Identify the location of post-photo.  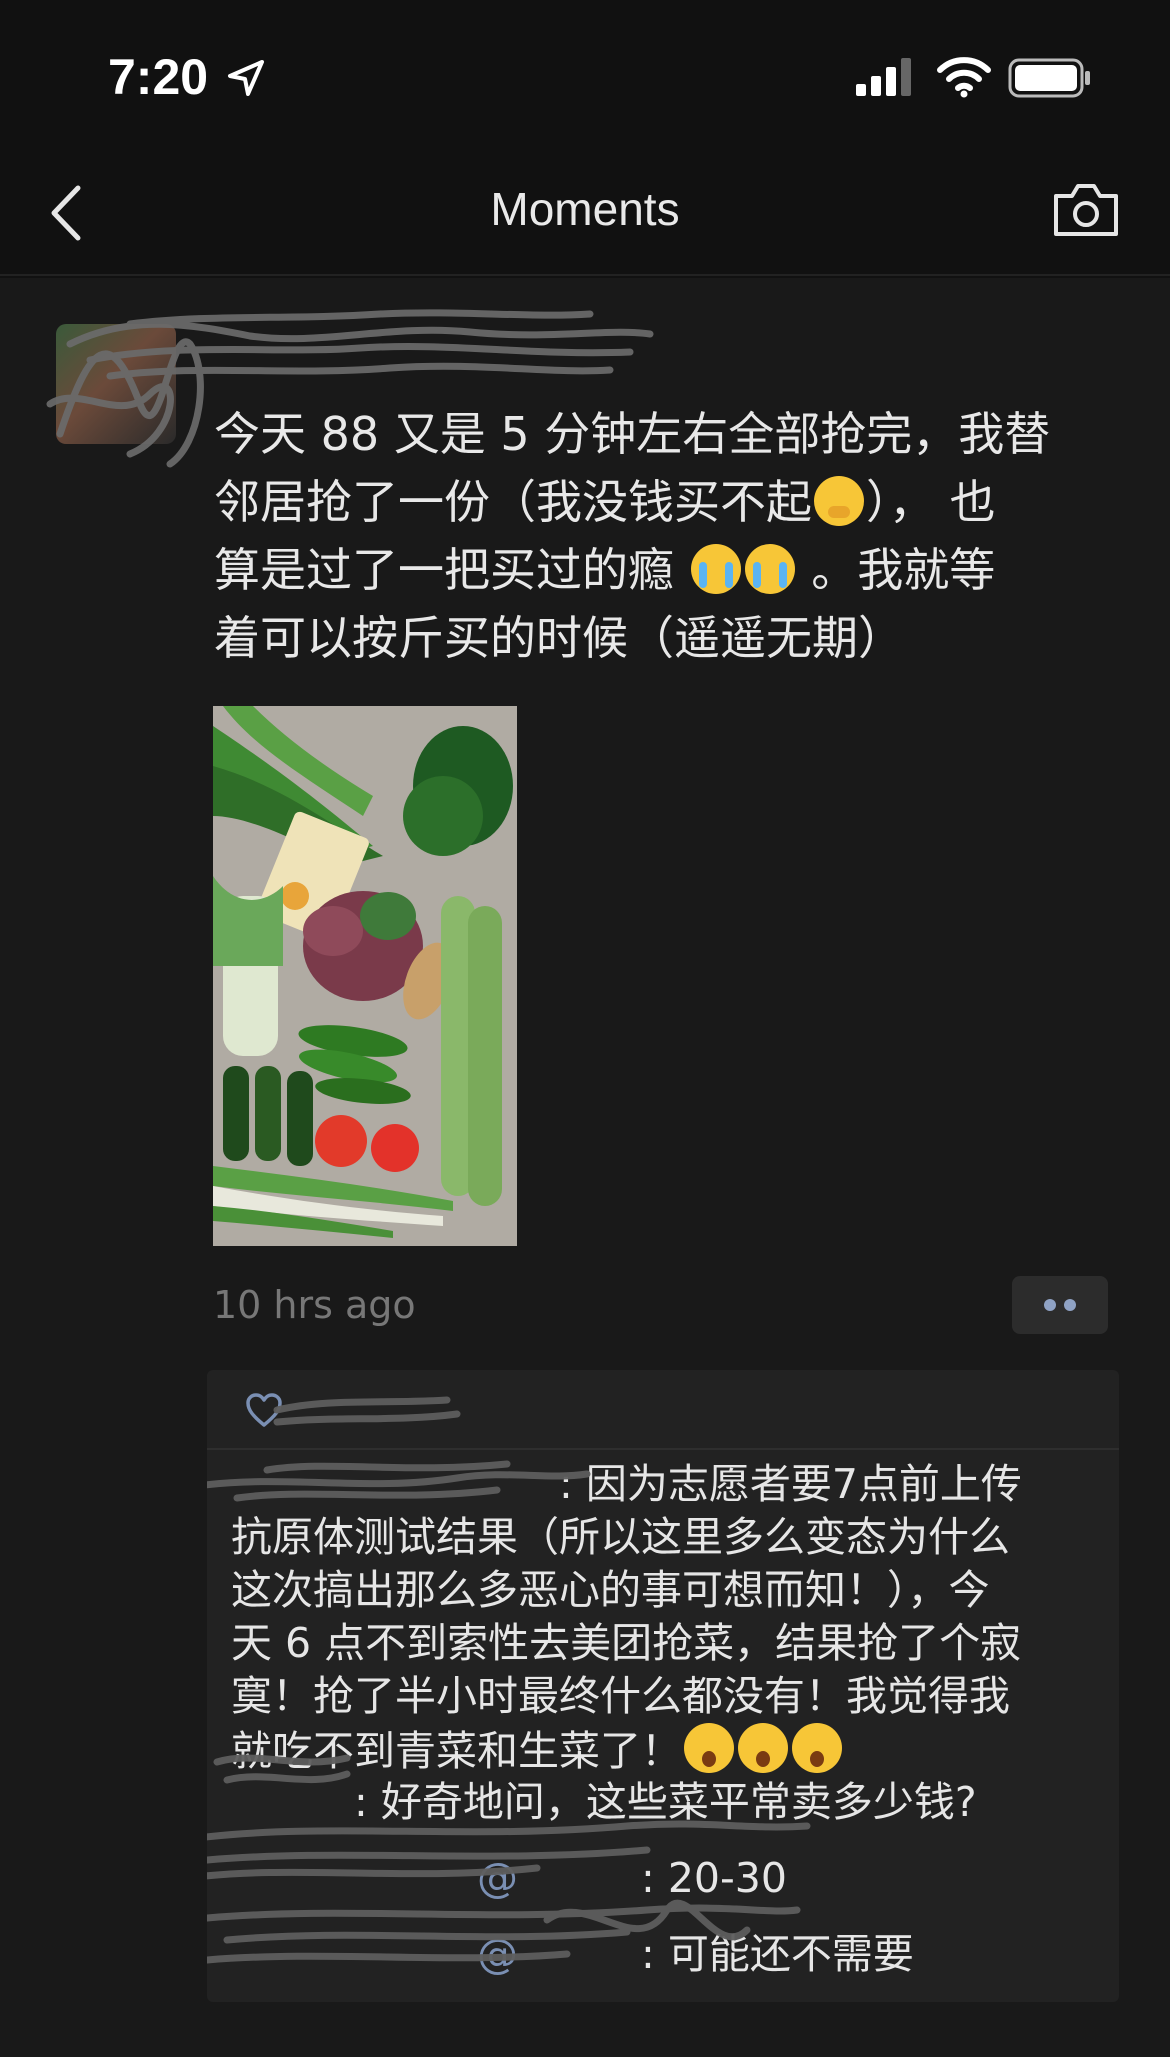
(365, 976).